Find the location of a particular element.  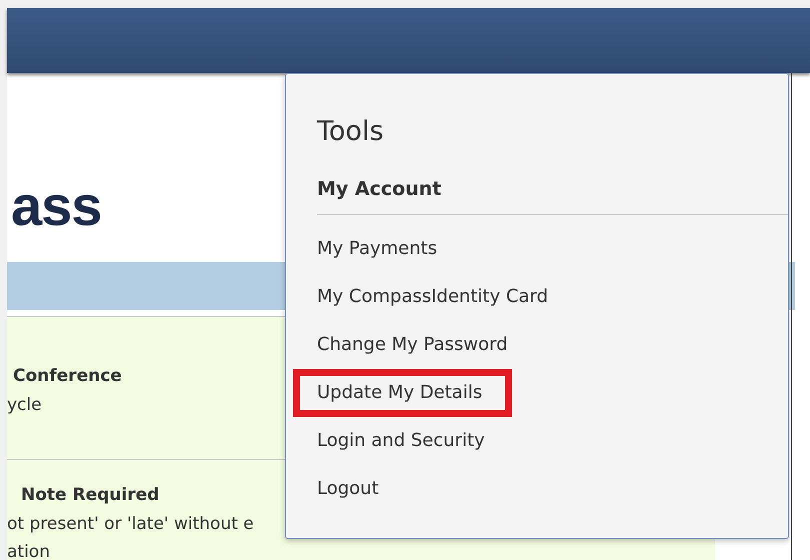

notice-title: Conference is located at coordinates (67, 376).